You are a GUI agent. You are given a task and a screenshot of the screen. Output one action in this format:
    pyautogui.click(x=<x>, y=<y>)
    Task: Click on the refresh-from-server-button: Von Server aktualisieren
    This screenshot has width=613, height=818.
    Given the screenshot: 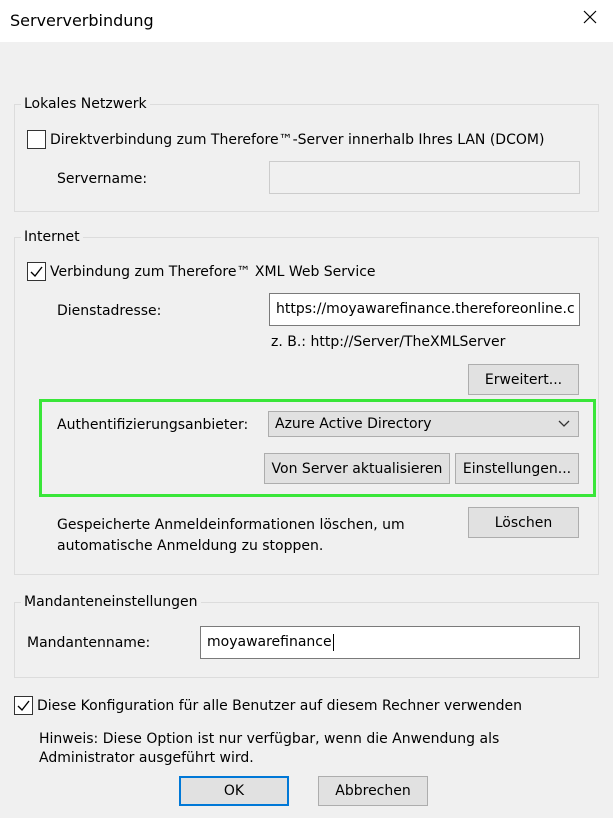 What is the action you would take?
    pyautogui.click(x=357, y=468)
    